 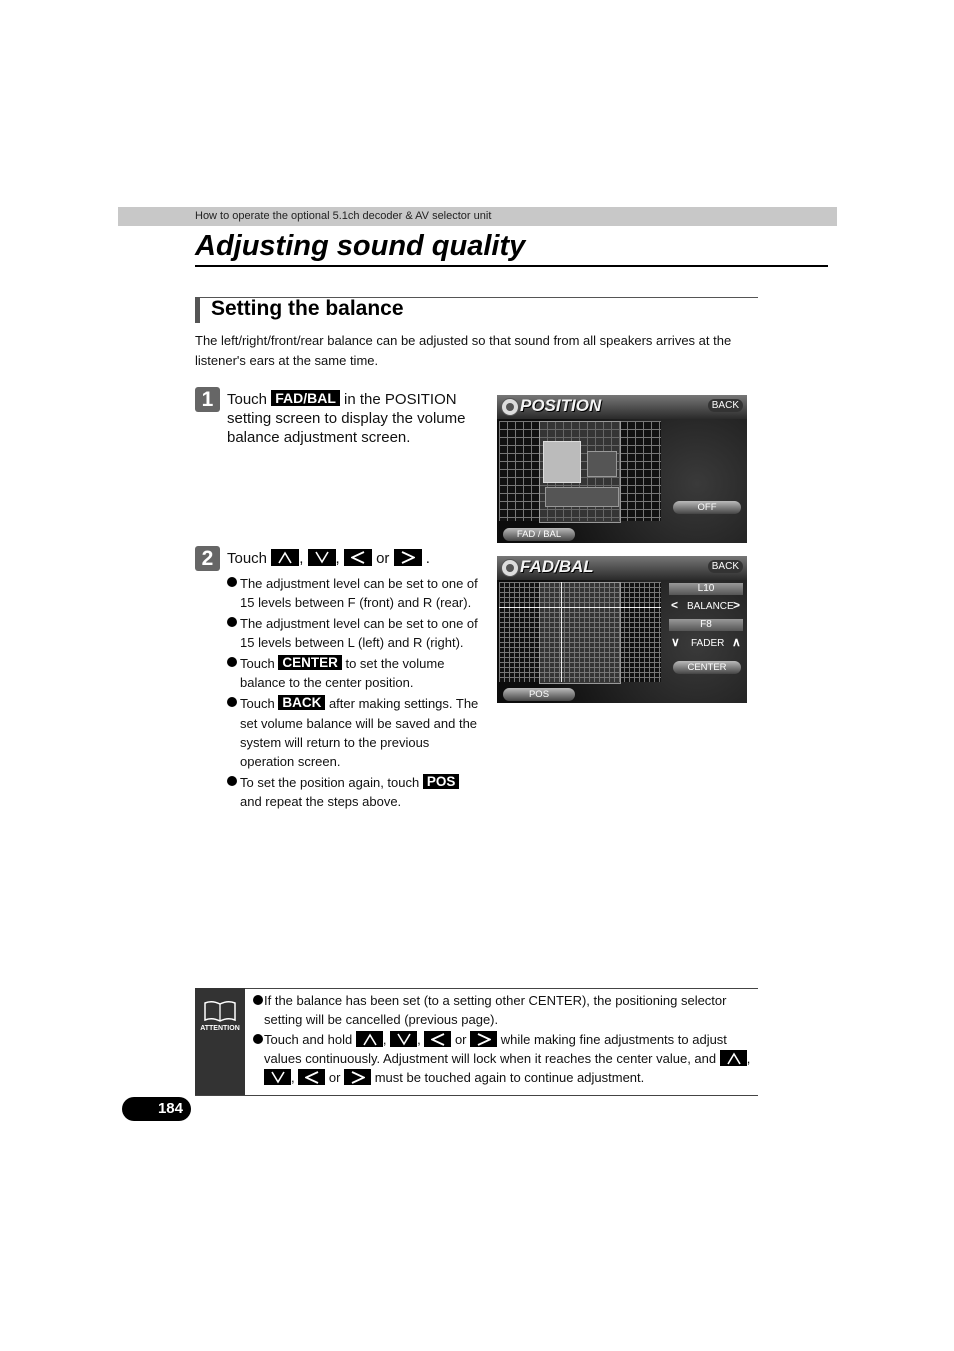 I want to click on balance-left-button: <, so click(x=674, y=605).